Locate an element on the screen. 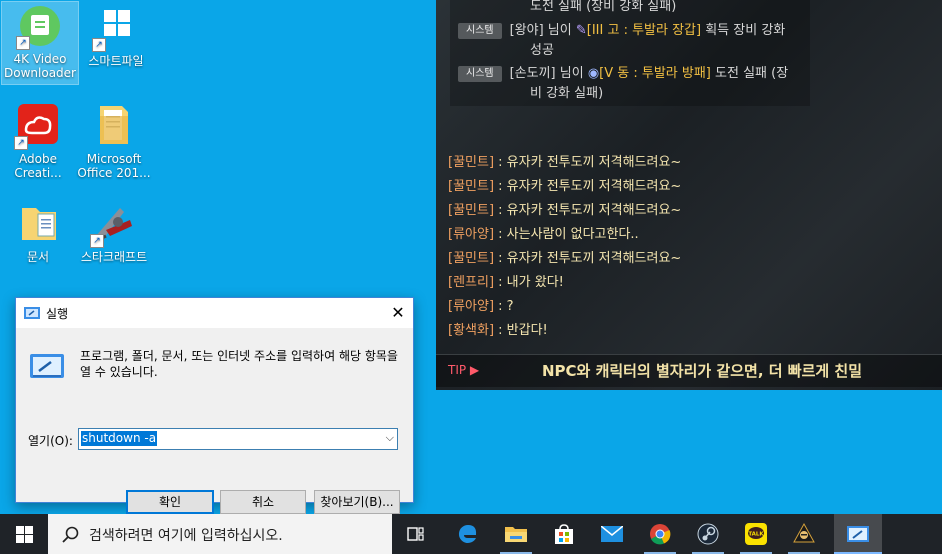 The height and width of the screenshot is (554, 942). ok-button: 확인 is located at coordinates (170, 502).